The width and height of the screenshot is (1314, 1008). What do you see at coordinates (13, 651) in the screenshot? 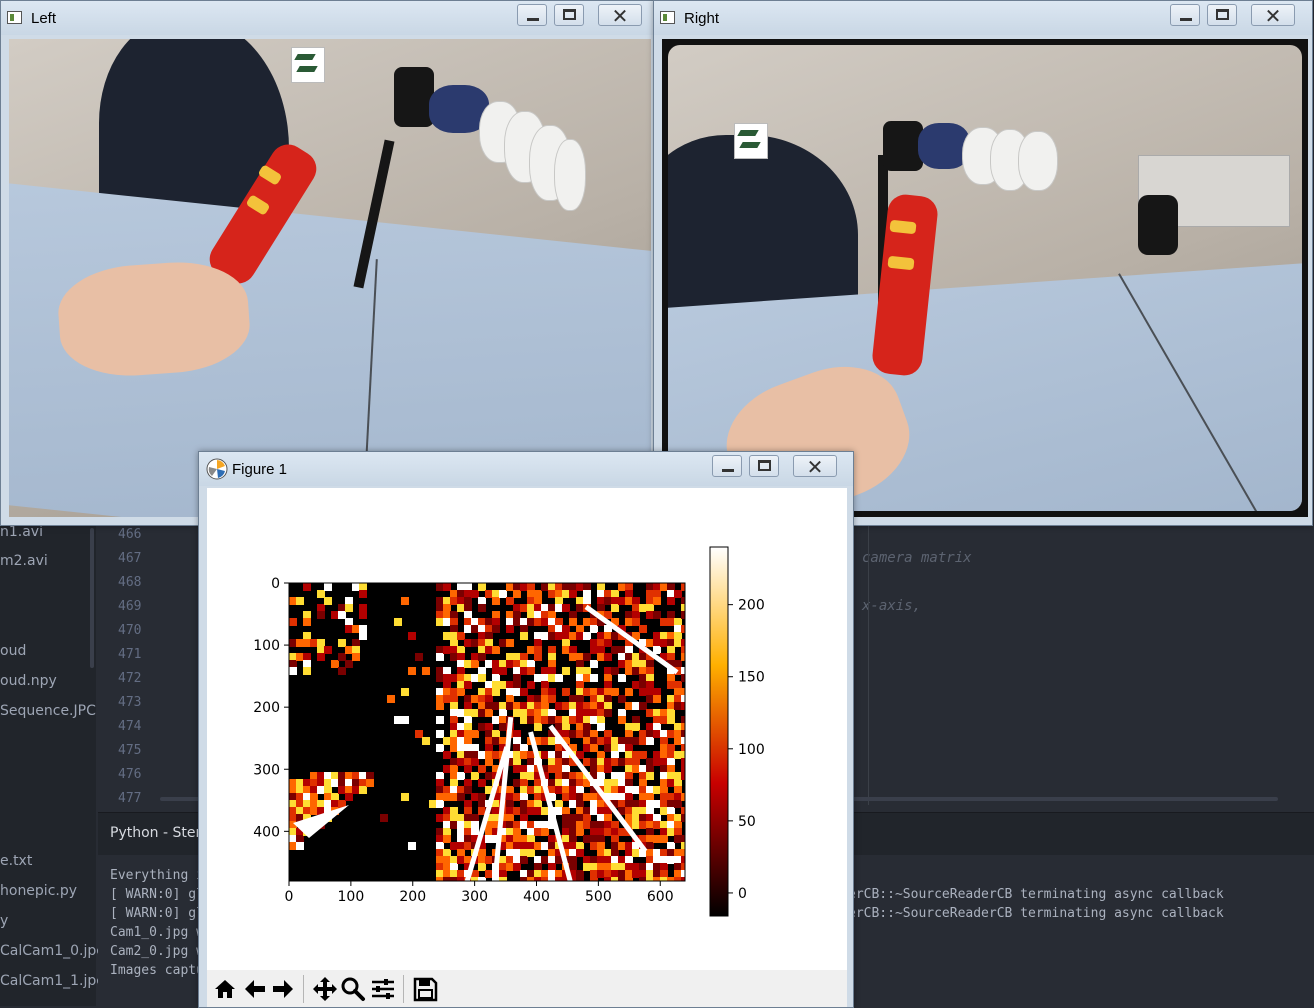
I see `tree-item: oud` at bounding box center [13, 651].